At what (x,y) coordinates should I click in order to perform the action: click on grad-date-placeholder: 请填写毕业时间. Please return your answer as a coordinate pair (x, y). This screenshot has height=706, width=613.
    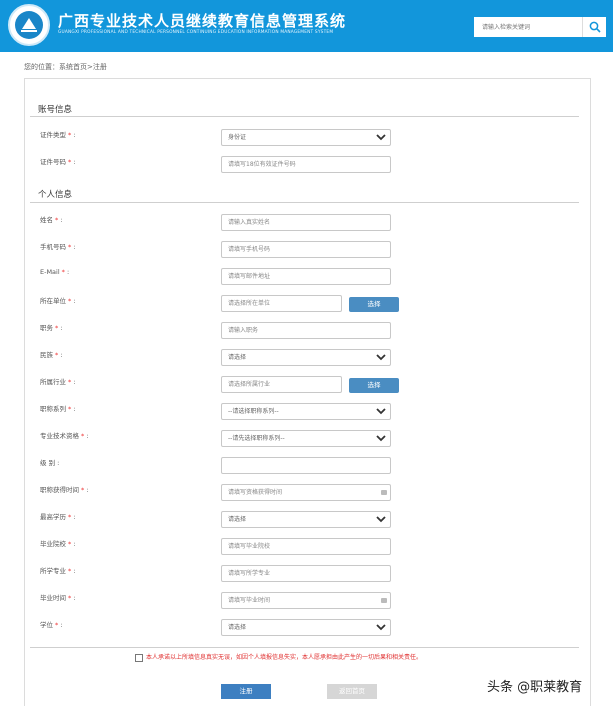
    Looking at the image, I should click on (249, 600).